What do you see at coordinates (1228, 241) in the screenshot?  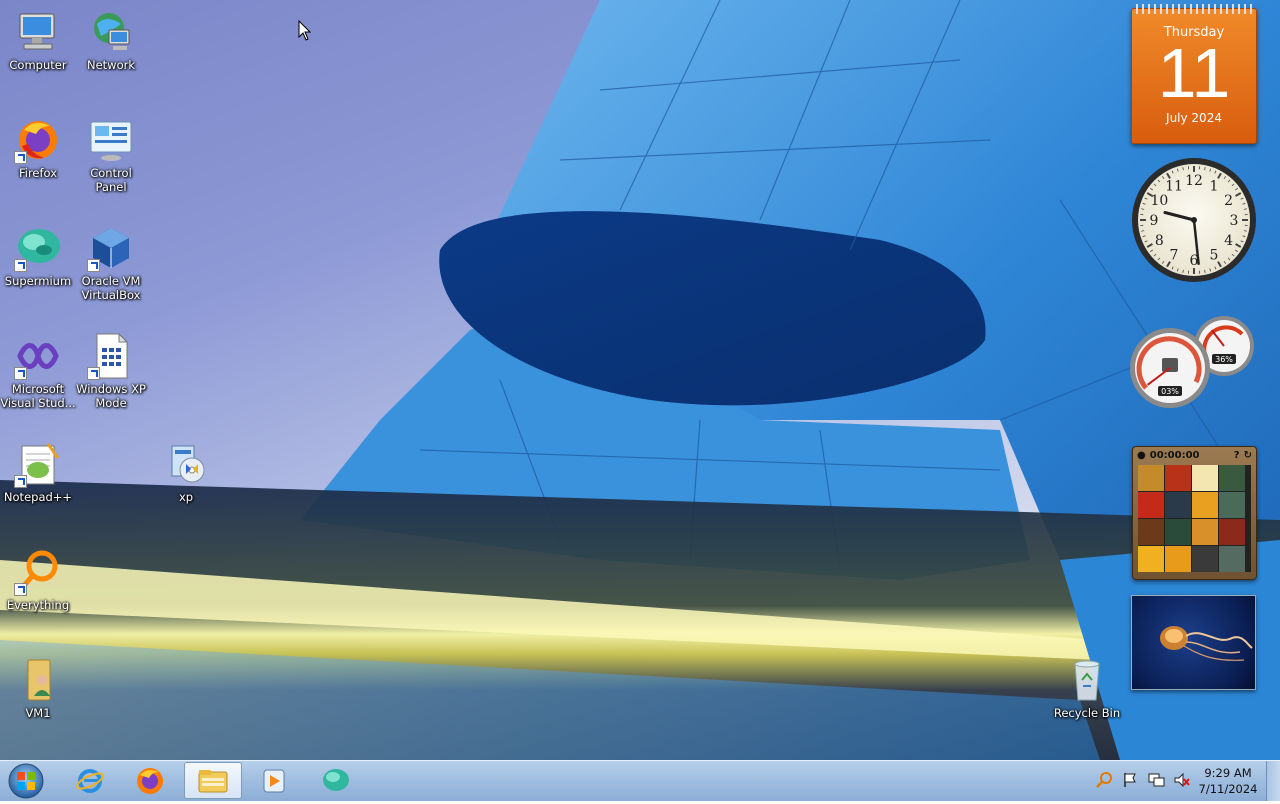 I see `clock-numeral: 4` at bounding box center [1228, 241].